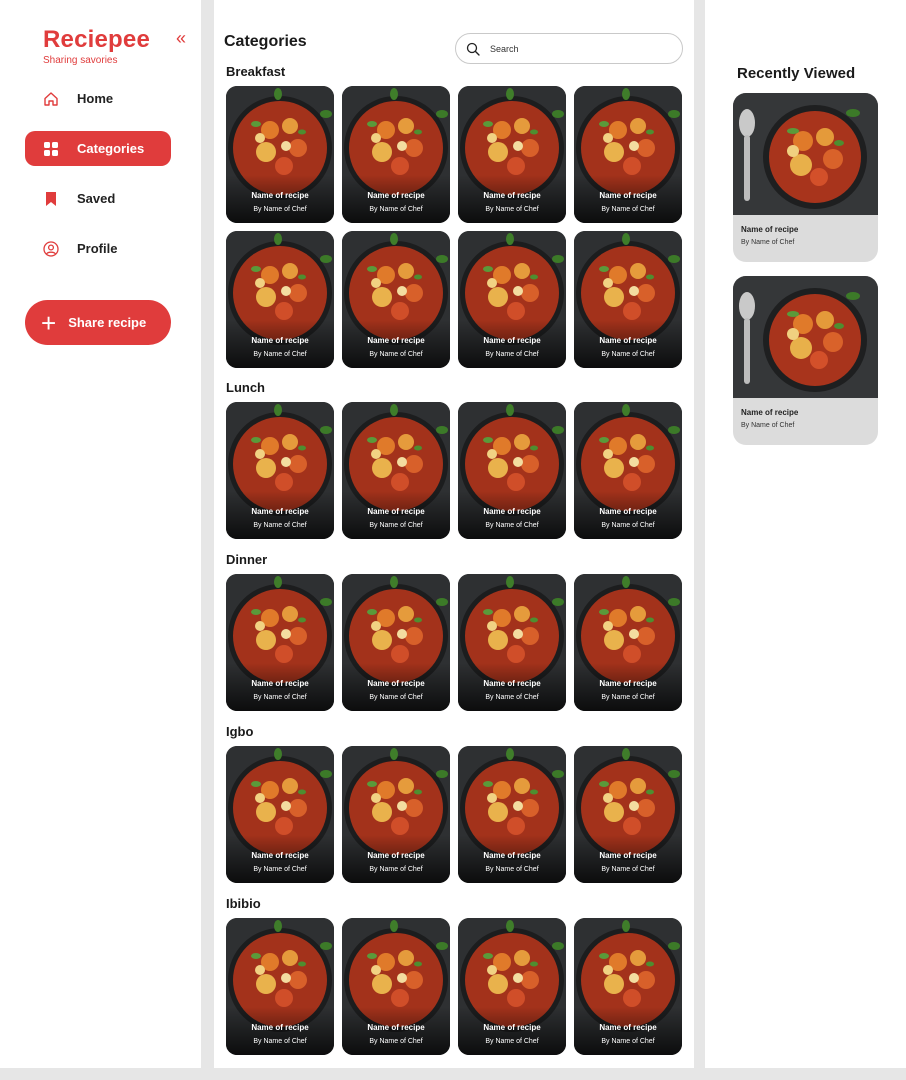 The width and height of the screenshot is (906, 1080). Describe the element at coordinates (243, 903) in the screenshot. I see `section-title: Ibibio` at that location.